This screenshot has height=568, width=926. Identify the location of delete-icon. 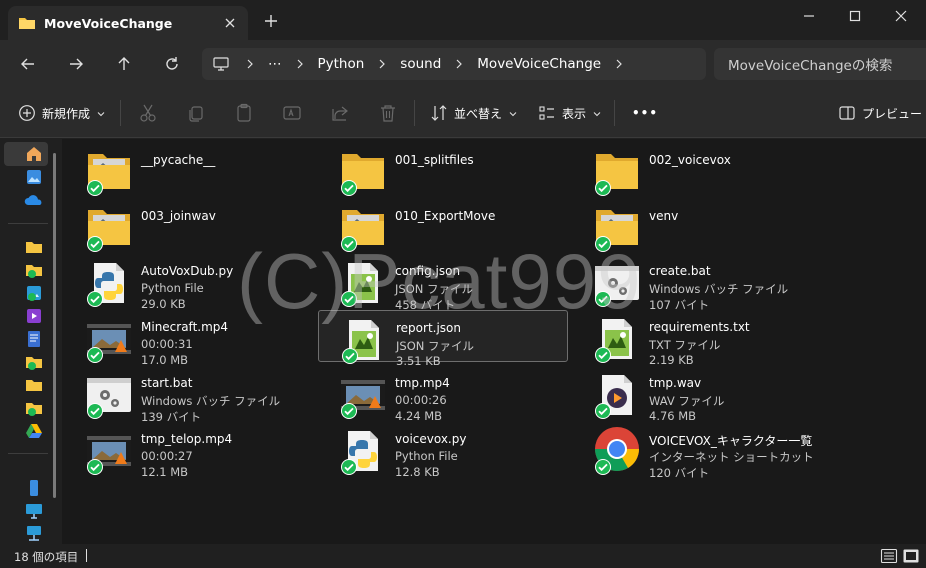
(388, 113).